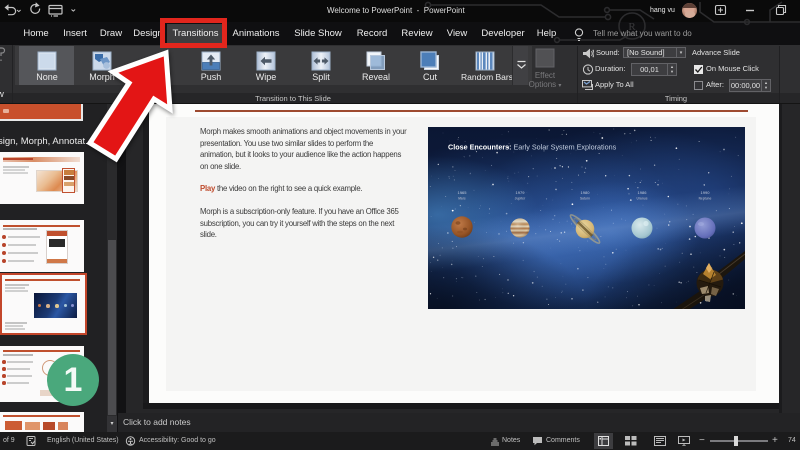 This screenshot has height=450, width=800. Describe the element at coordinates (520, 199) in the screenshot. I see `svg-text: Jupiter` at that location.